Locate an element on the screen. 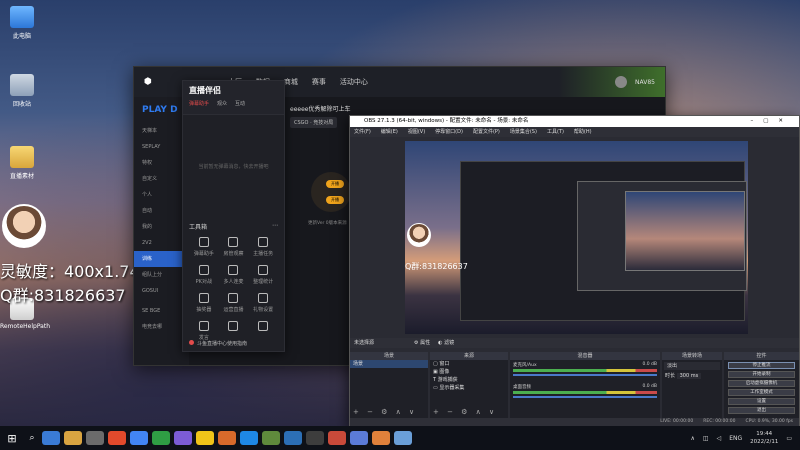 The image size is (800, 450). settings-button: 设置 is located at coordinates (761, 401).